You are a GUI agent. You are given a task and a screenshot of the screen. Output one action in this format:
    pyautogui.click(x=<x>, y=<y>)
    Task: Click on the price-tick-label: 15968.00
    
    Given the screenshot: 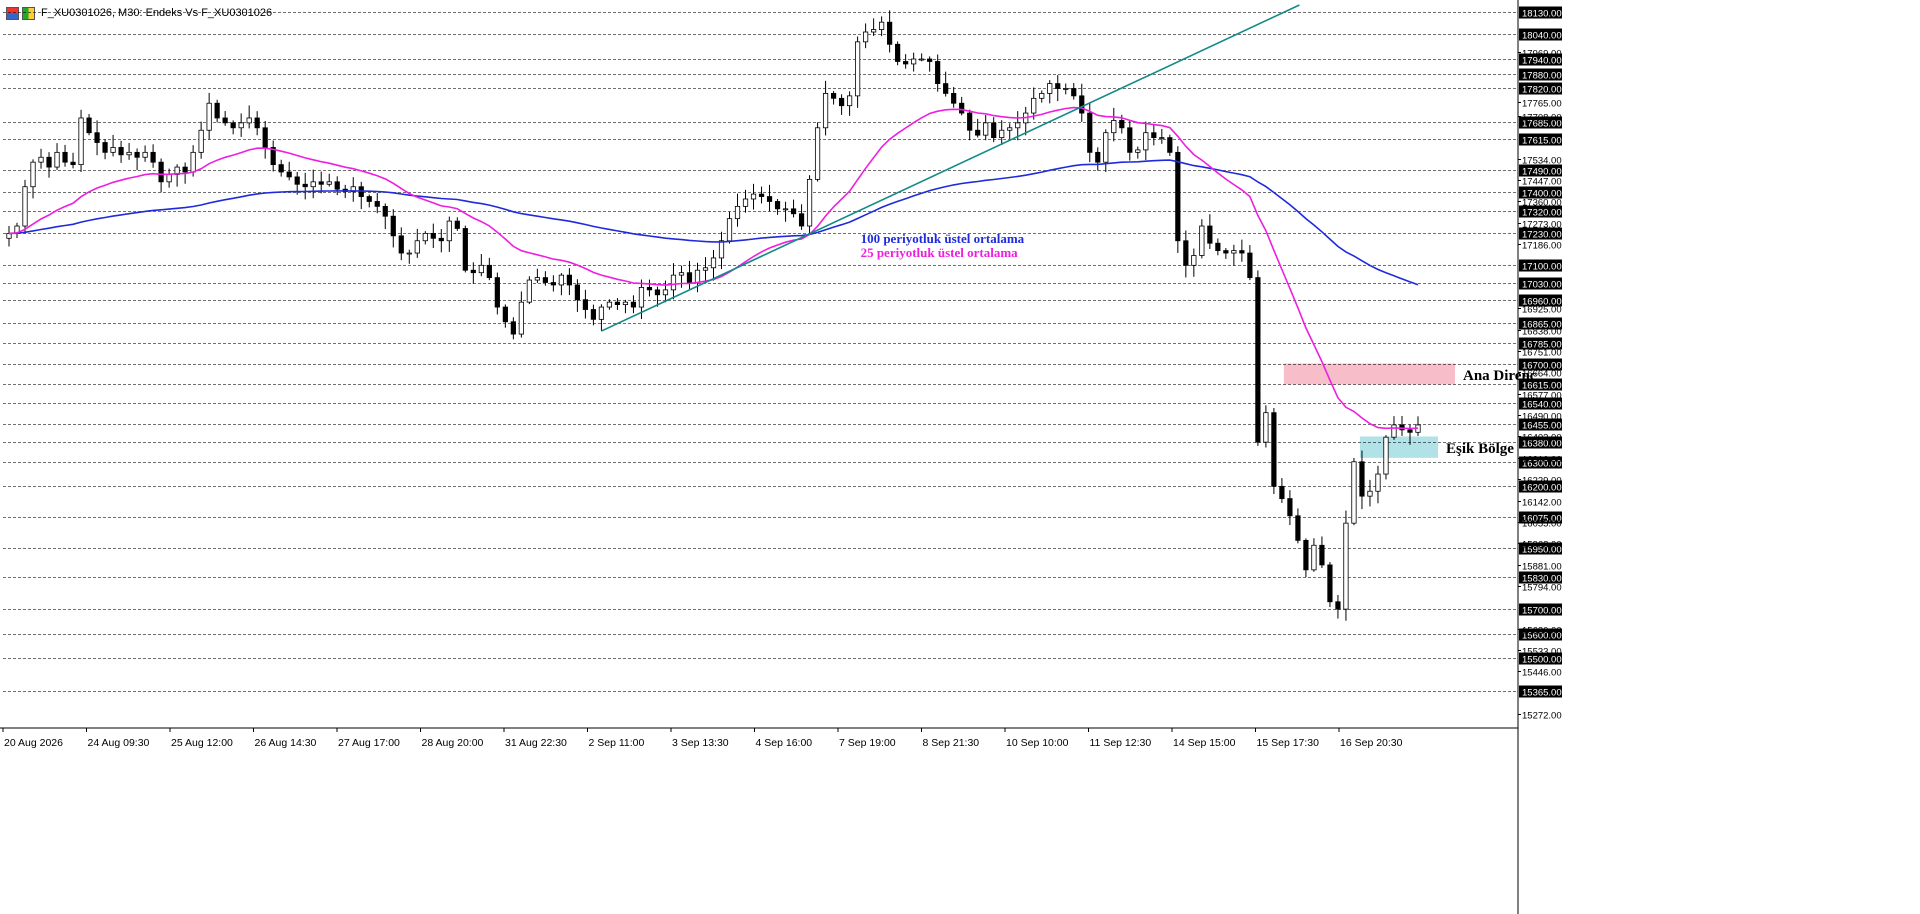 What is the action you would take?
    pyautogui.click(x=1542, y=545)
    